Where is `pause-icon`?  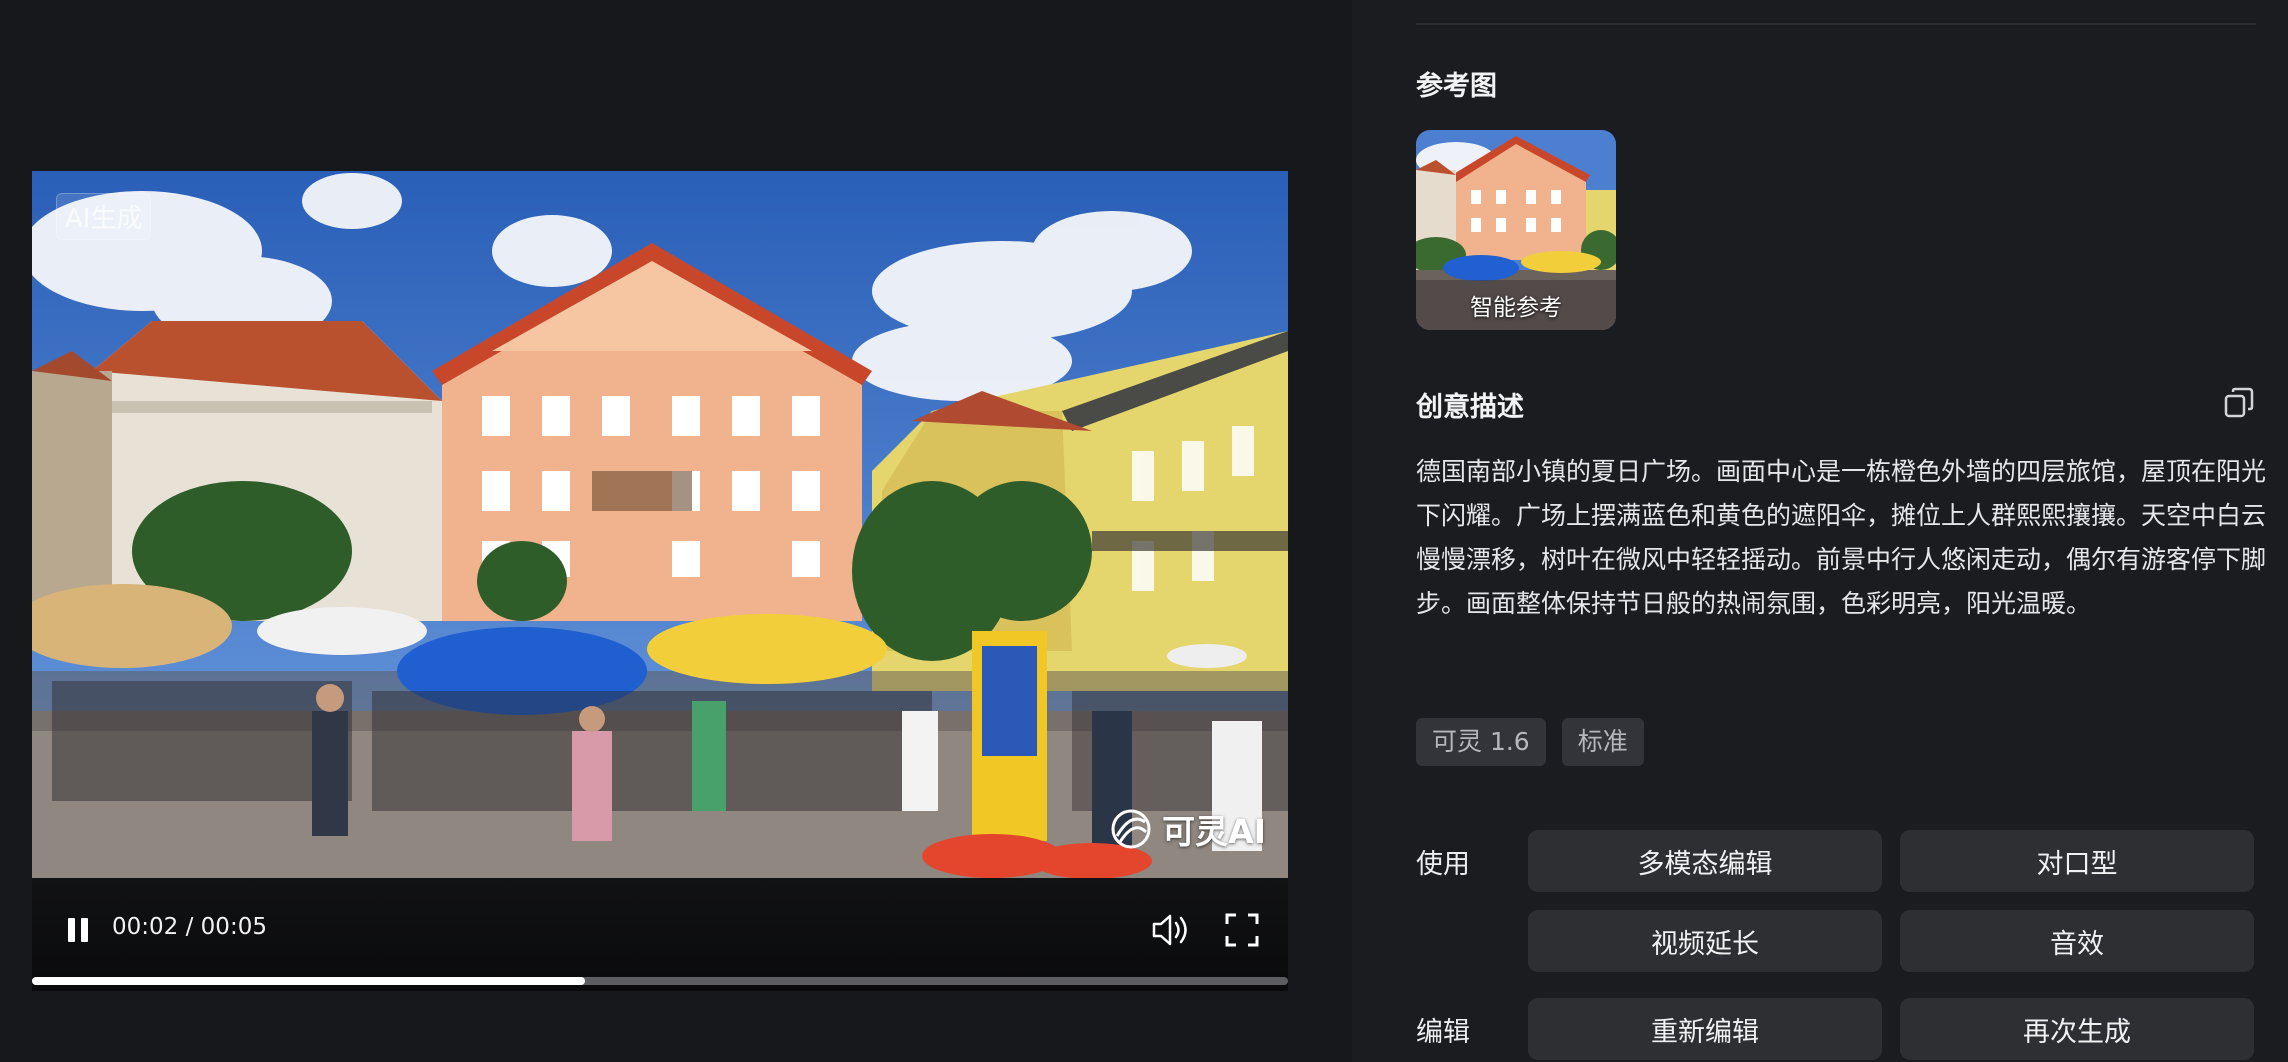
pause-icon is located at coordinates (78, 930).